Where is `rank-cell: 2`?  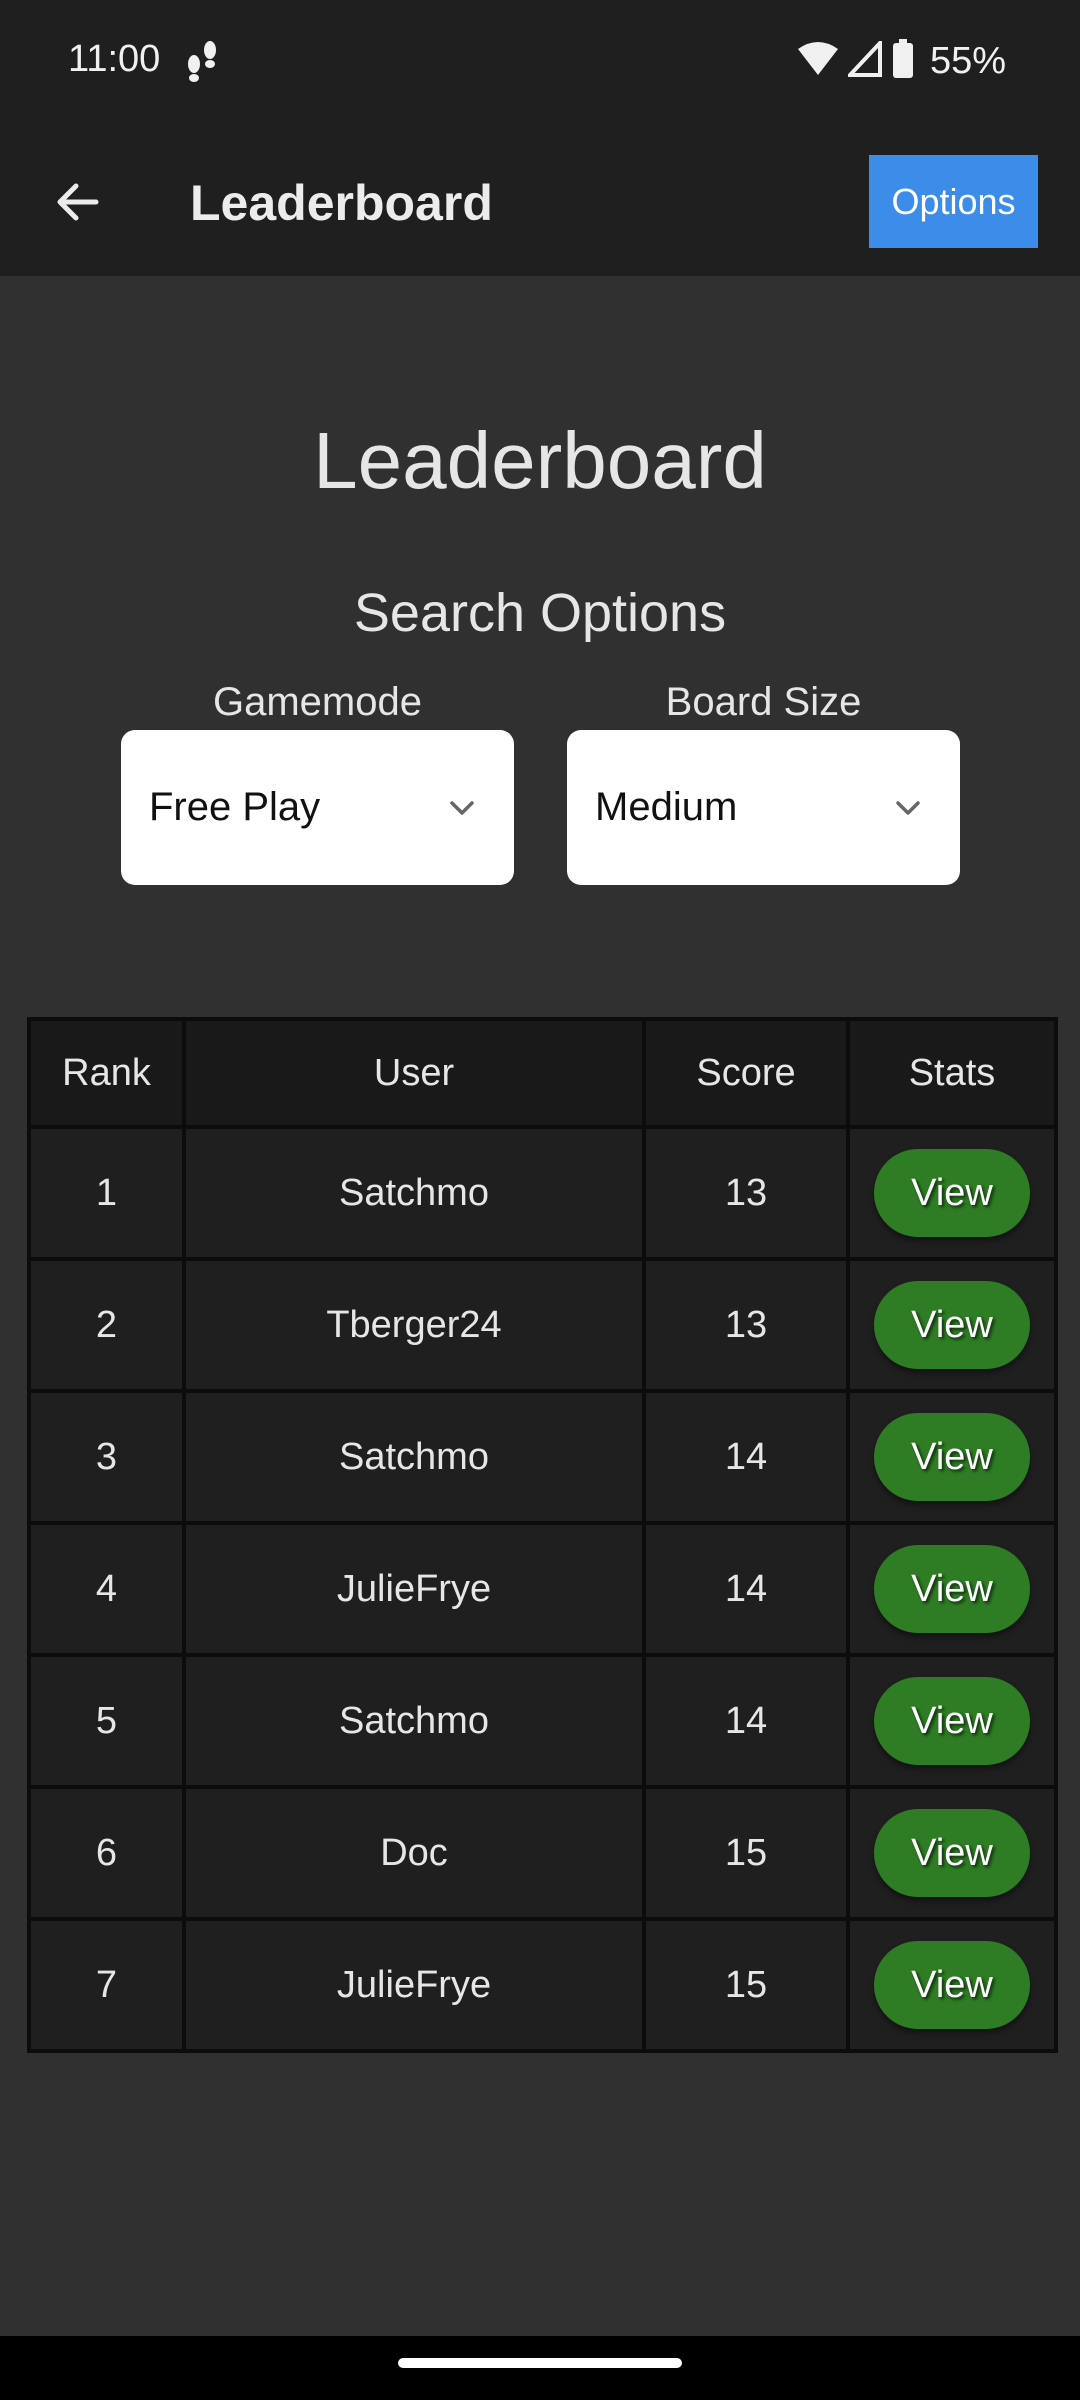 rank-cell: 2 is located at coordinates (106, 1325).